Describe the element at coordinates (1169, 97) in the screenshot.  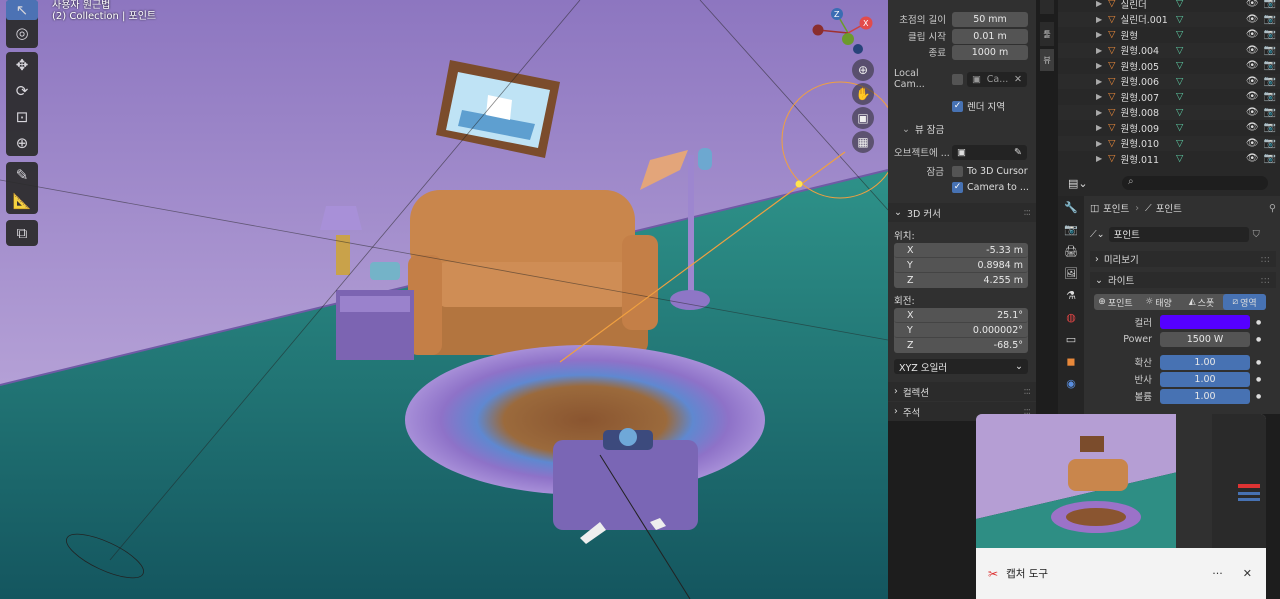
I see `outliner-row: ▶ ▽ 원형.007 ▽ 👁 📷` at that location.